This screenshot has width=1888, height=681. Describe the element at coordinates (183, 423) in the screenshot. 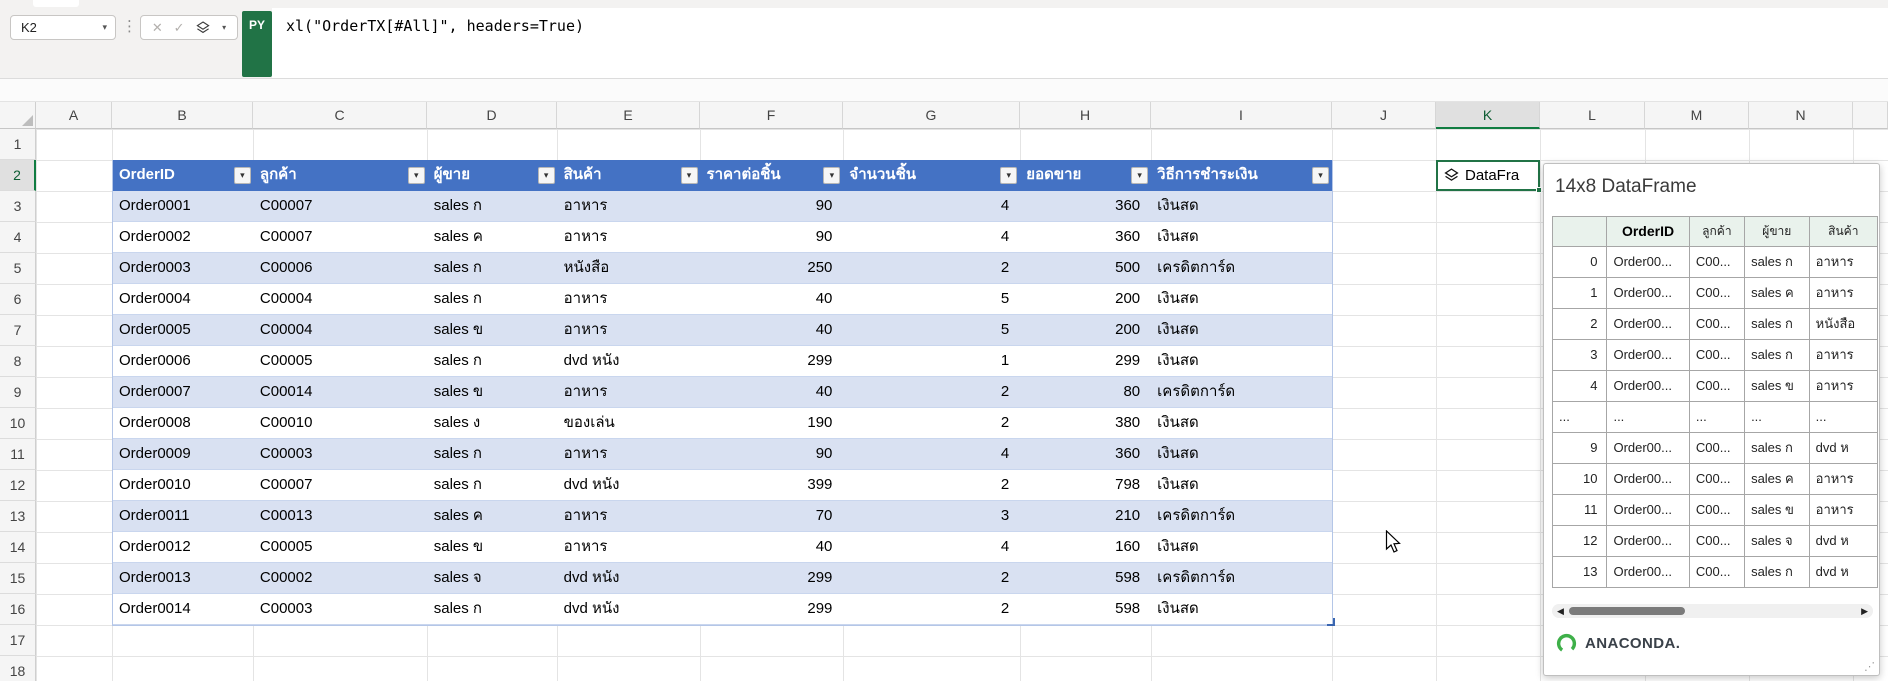

I see `table-cell: Order0008` at that location.